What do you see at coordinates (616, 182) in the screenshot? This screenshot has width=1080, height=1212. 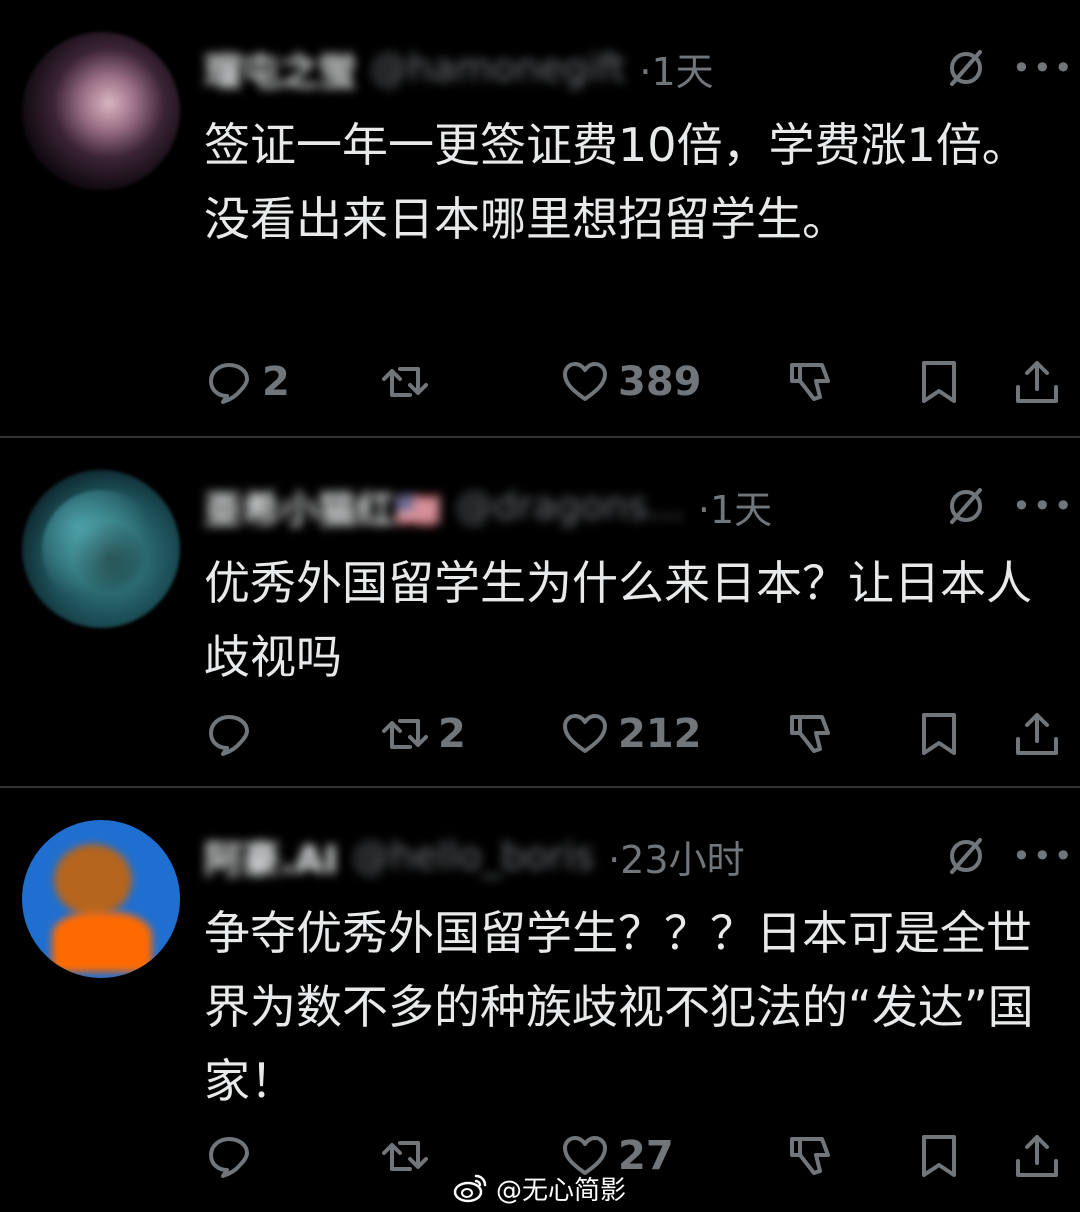 I see `tweet-text: 签证一年一更签证费10倍，学费涨1倍。没看出来日本哪里想招留学生。` at bounding box center [616, 182].